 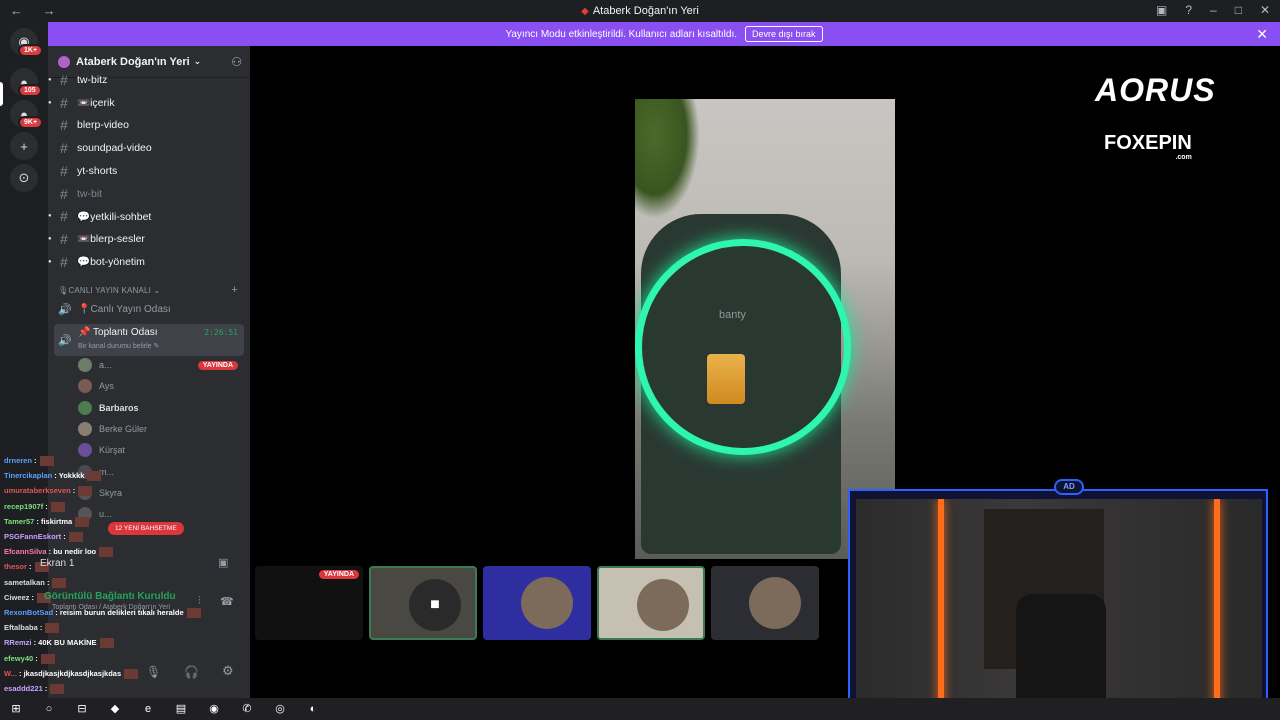 What do you see at coordinates (726, 379) in the screenshot?
I see `juice-cup-image` at bounding box center [726, 379].